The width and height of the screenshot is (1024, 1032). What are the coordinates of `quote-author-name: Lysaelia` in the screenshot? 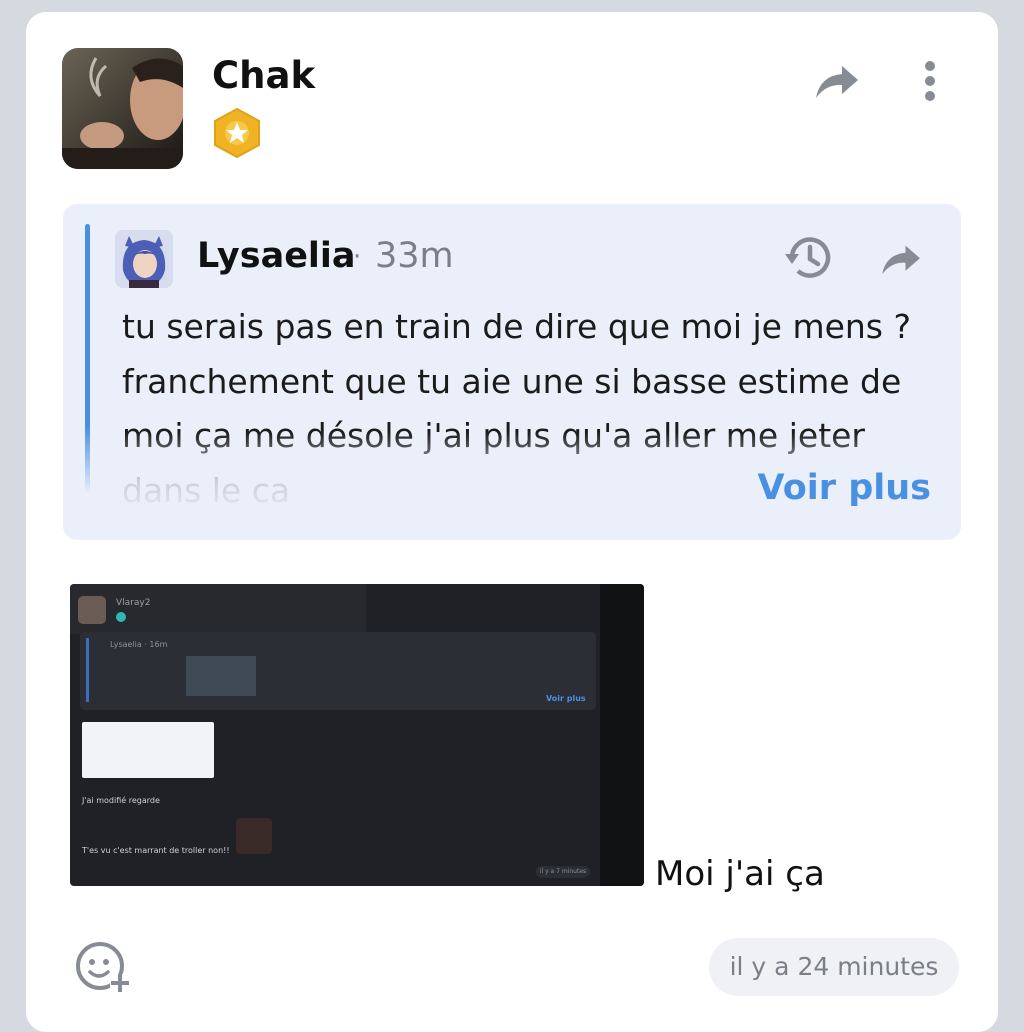 It's located at (276, 256).